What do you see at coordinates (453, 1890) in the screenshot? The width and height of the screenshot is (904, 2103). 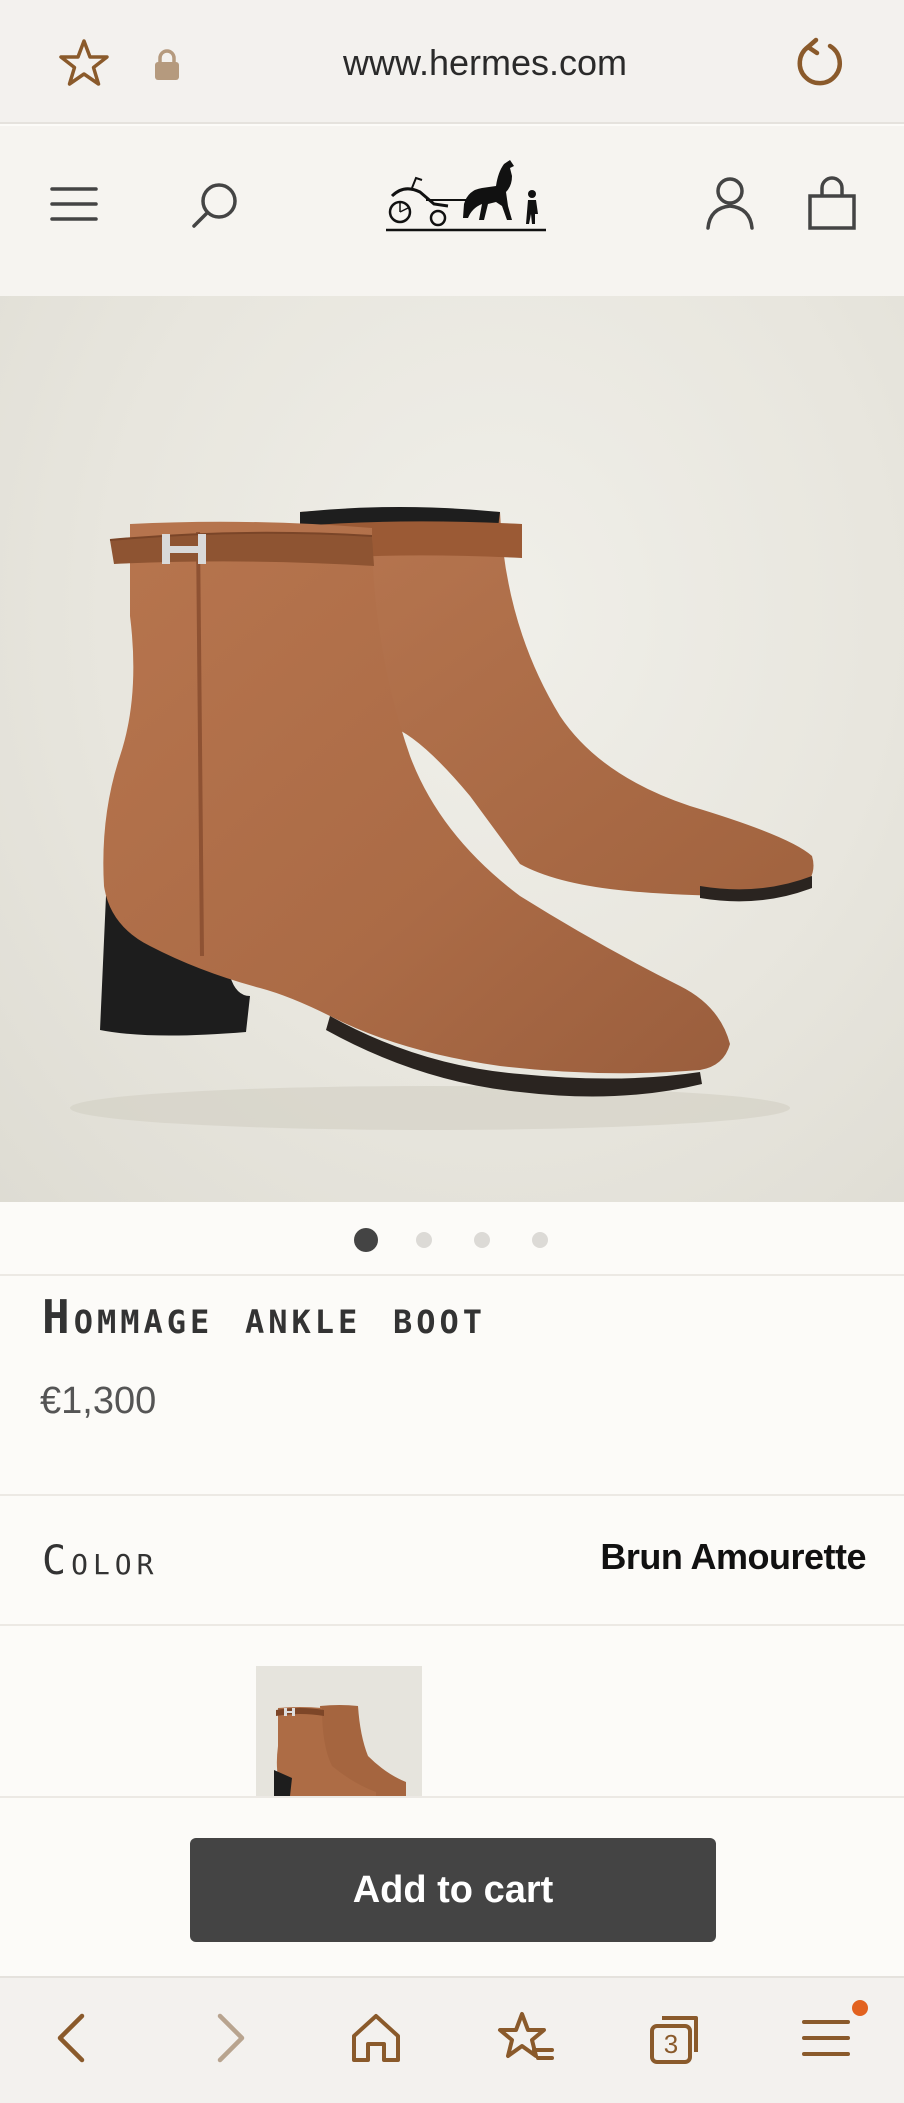 I see `add-to-cart-button: Add to cart` at bounding box center [453, 1890].